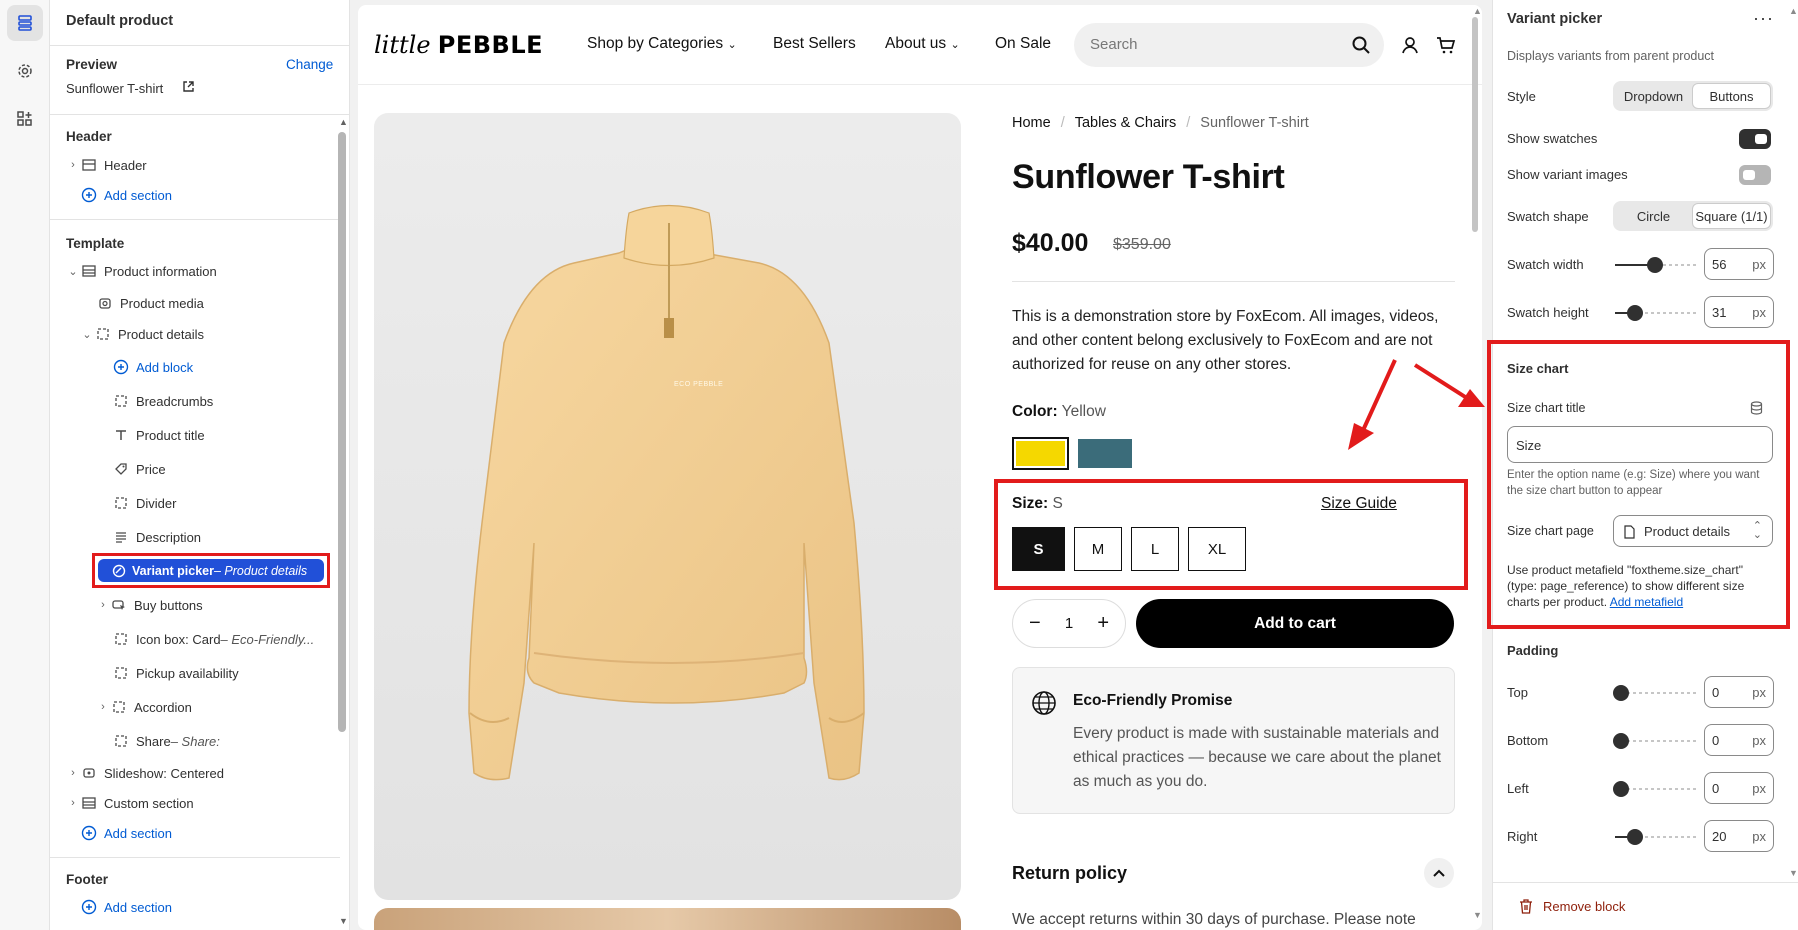 Image resolution: width=1798 pixels, height=930 pixels. I want to click on tree-item-buy-buttons: › Buy buttons, so click(149, 605).